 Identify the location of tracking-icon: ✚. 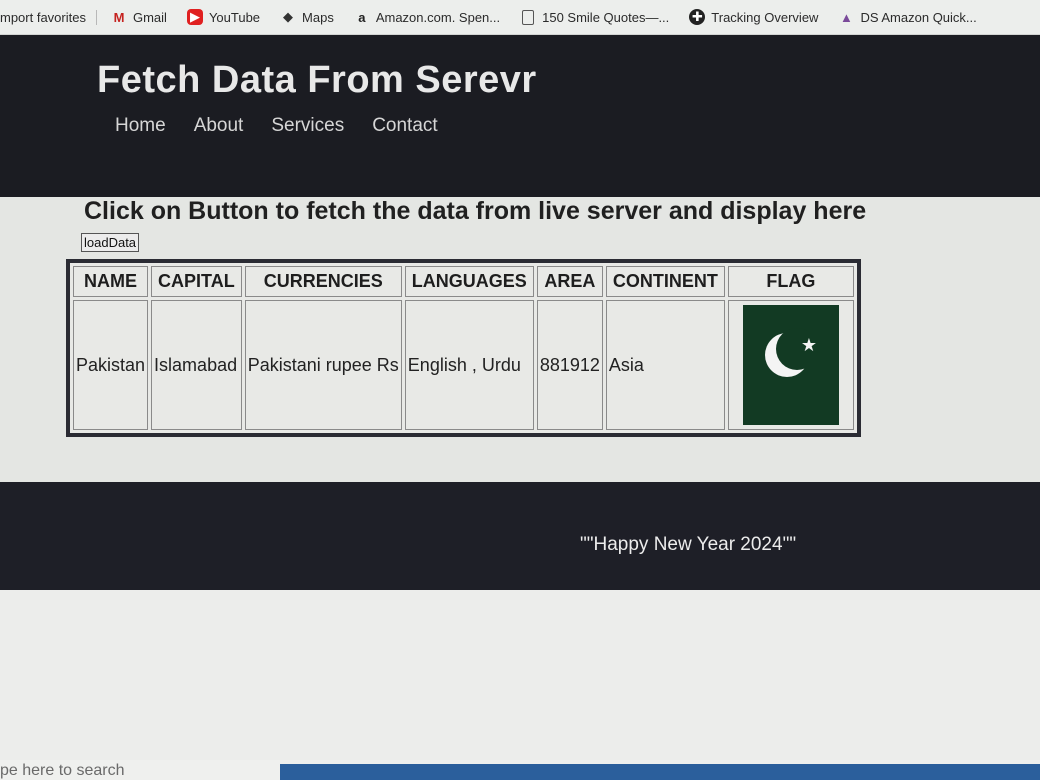
(697, 17).